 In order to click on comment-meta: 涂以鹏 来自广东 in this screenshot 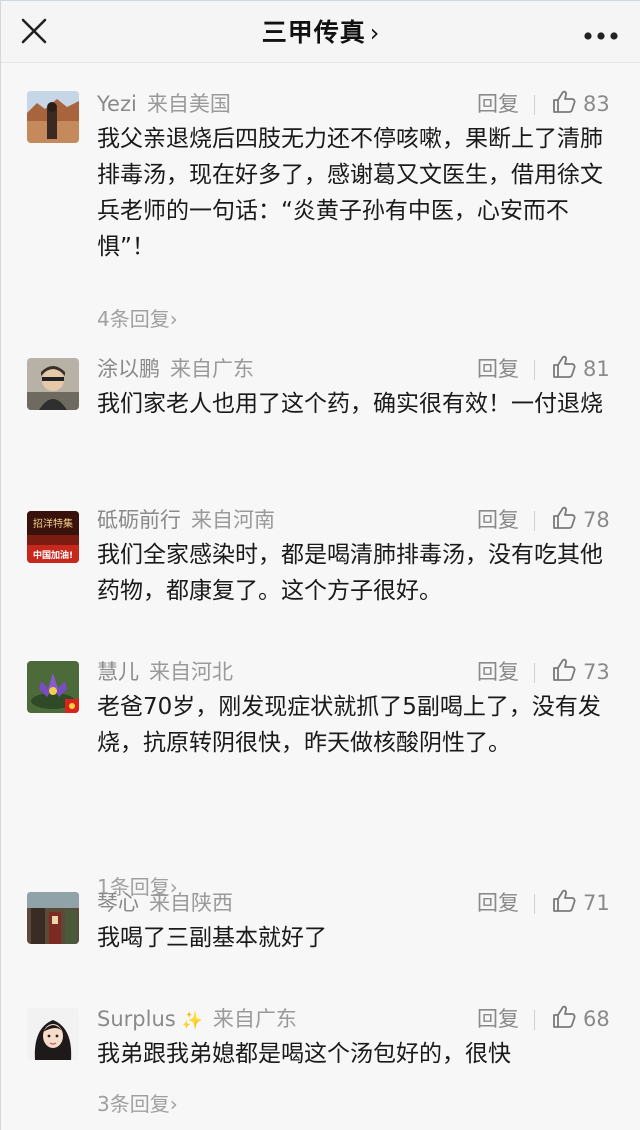, I will do `click(175, 369)`.